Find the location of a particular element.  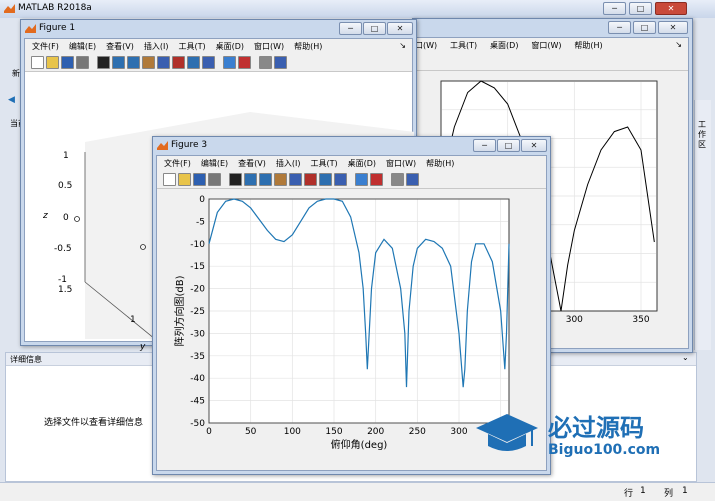

z-tick-3: 0 is located at coordinates (66, 218).